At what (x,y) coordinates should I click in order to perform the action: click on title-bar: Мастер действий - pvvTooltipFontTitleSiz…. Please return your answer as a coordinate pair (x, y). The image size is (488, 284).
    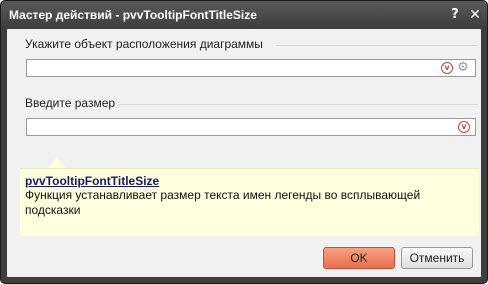
    Looking at the image, I should click on (244, 15).